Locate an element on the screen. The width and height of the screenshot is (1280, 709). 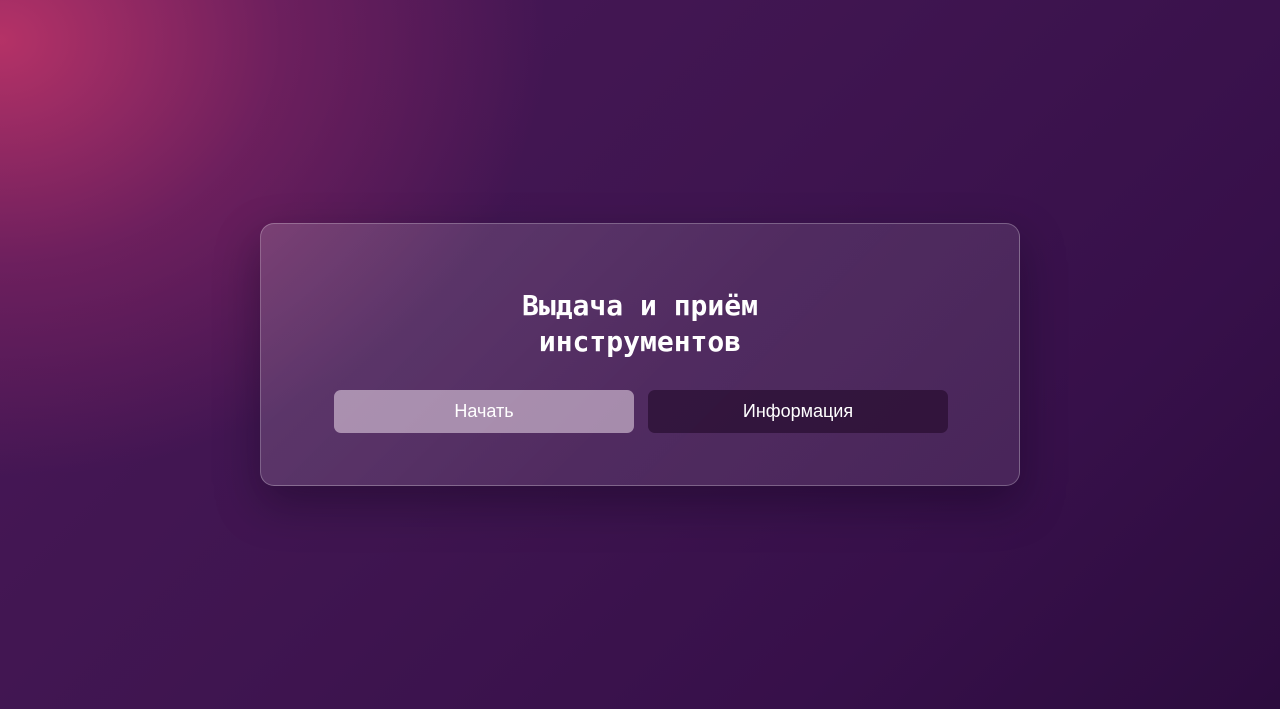
info-button: Информация is located at coordinates (798, 411).